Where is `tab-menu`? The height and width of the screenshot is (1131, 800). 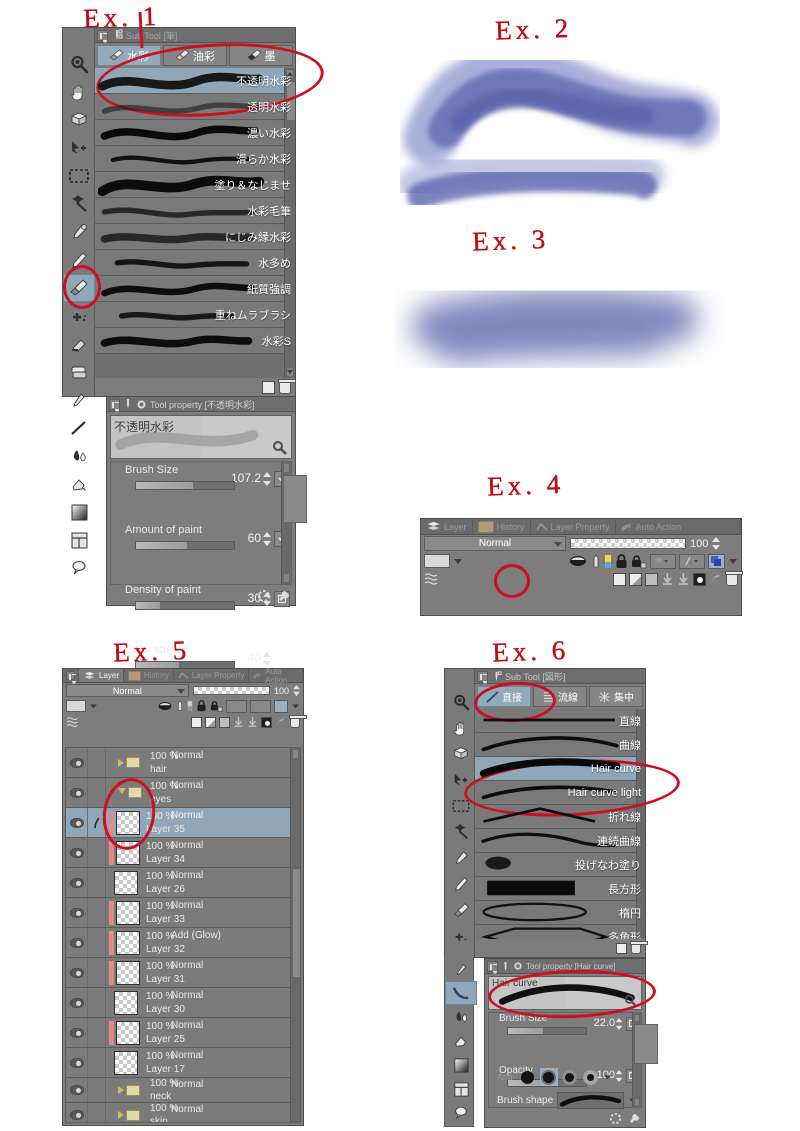
tab-menu is located at coordinates (71, 675).